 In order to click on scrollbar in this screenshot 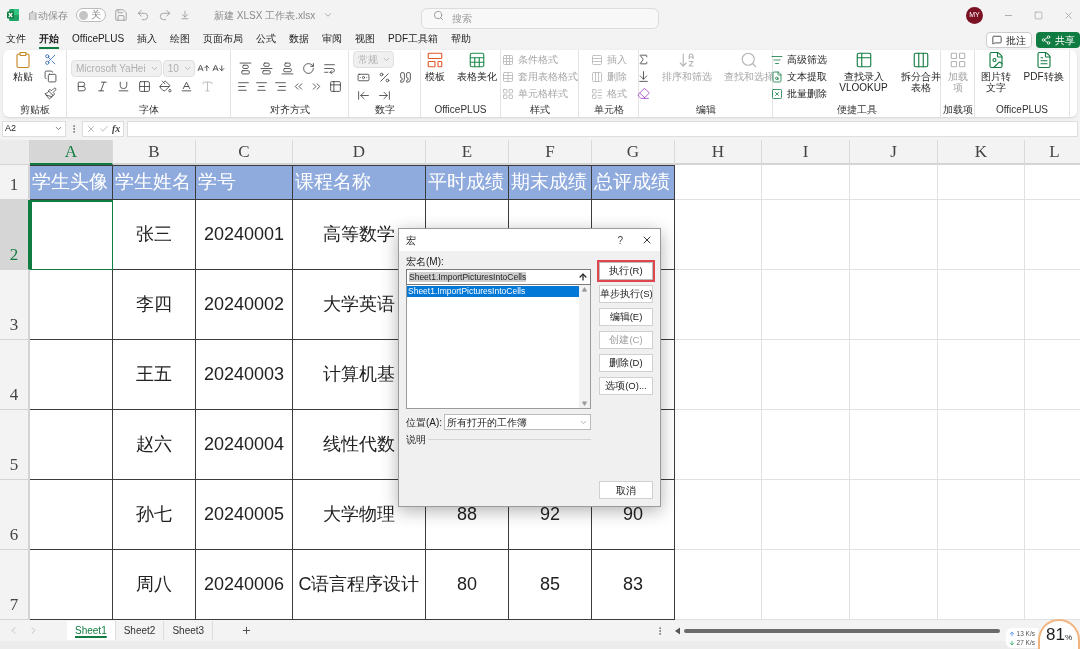, I will do `click(584, 346)`.